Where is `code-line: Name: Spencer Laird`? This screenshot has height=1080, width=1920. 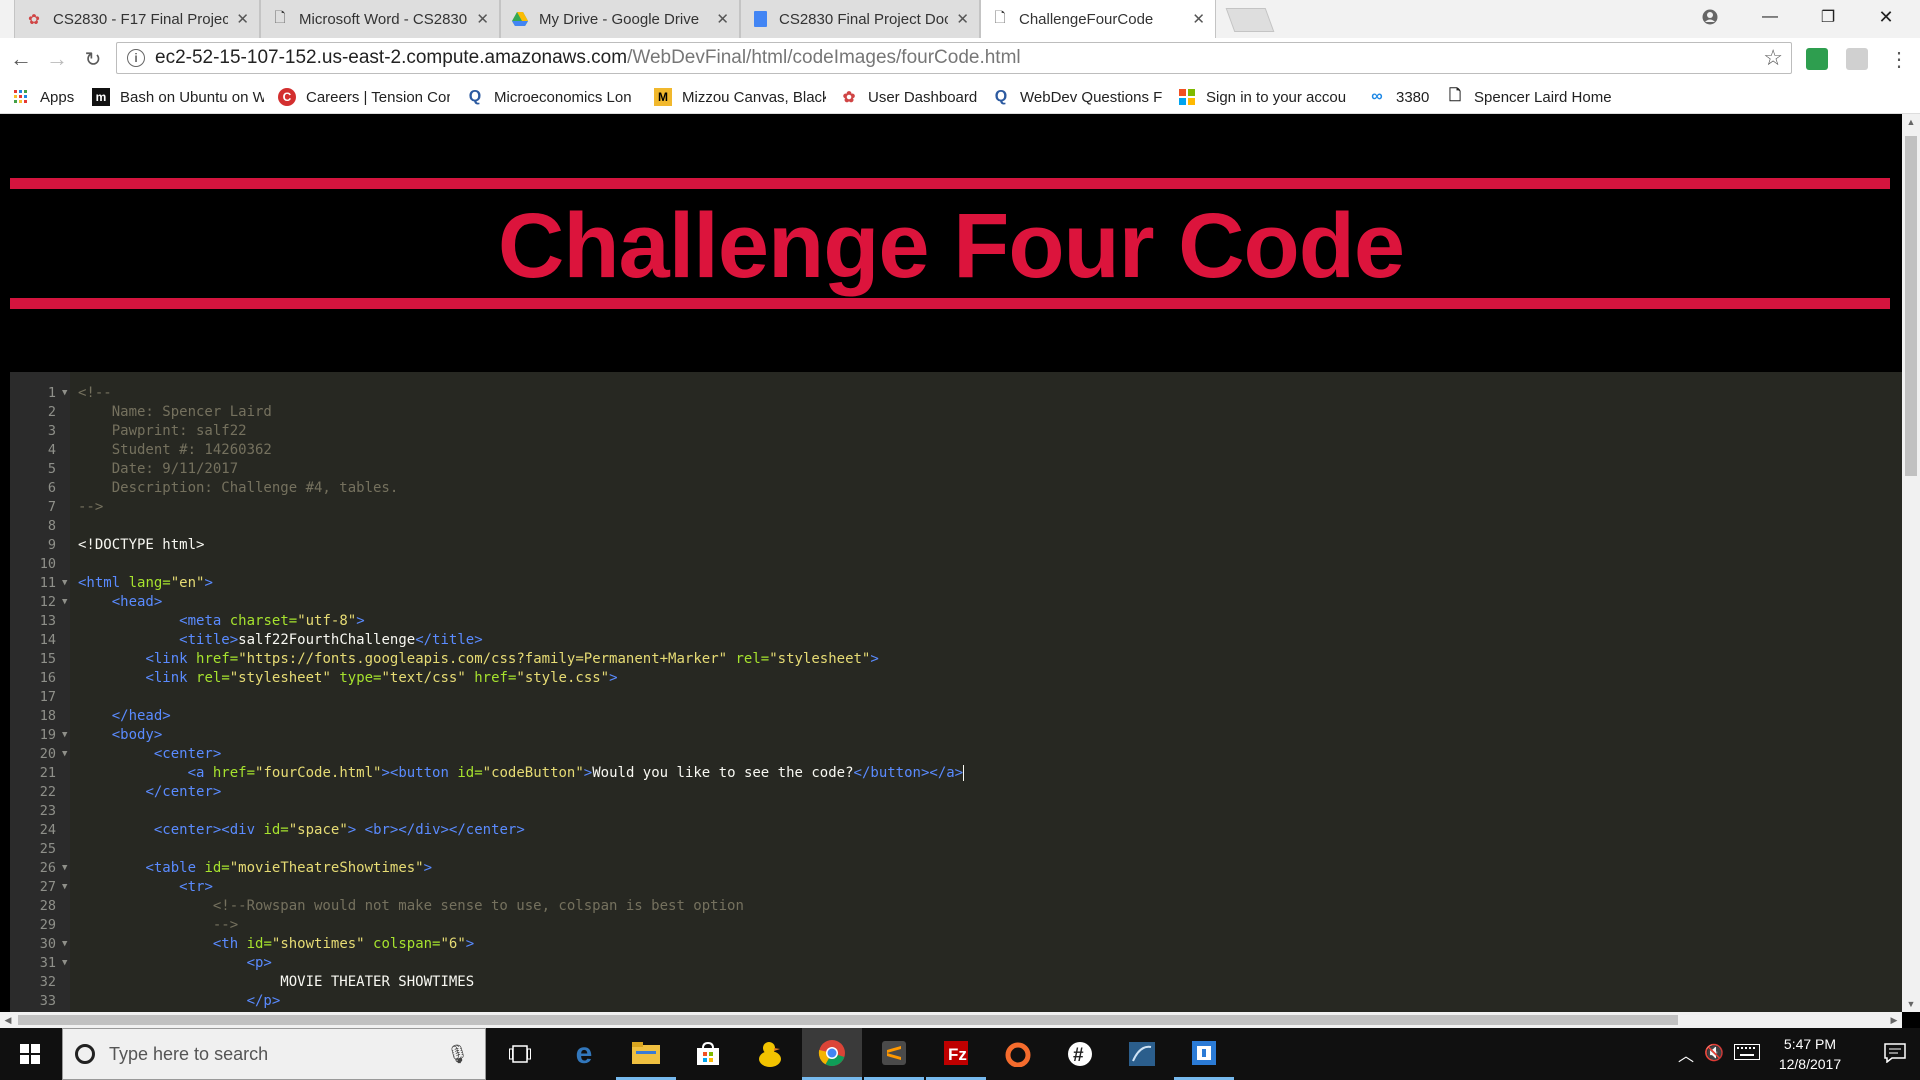
code-line: Name: Spencer Laird is located at coordinates (175, 412).